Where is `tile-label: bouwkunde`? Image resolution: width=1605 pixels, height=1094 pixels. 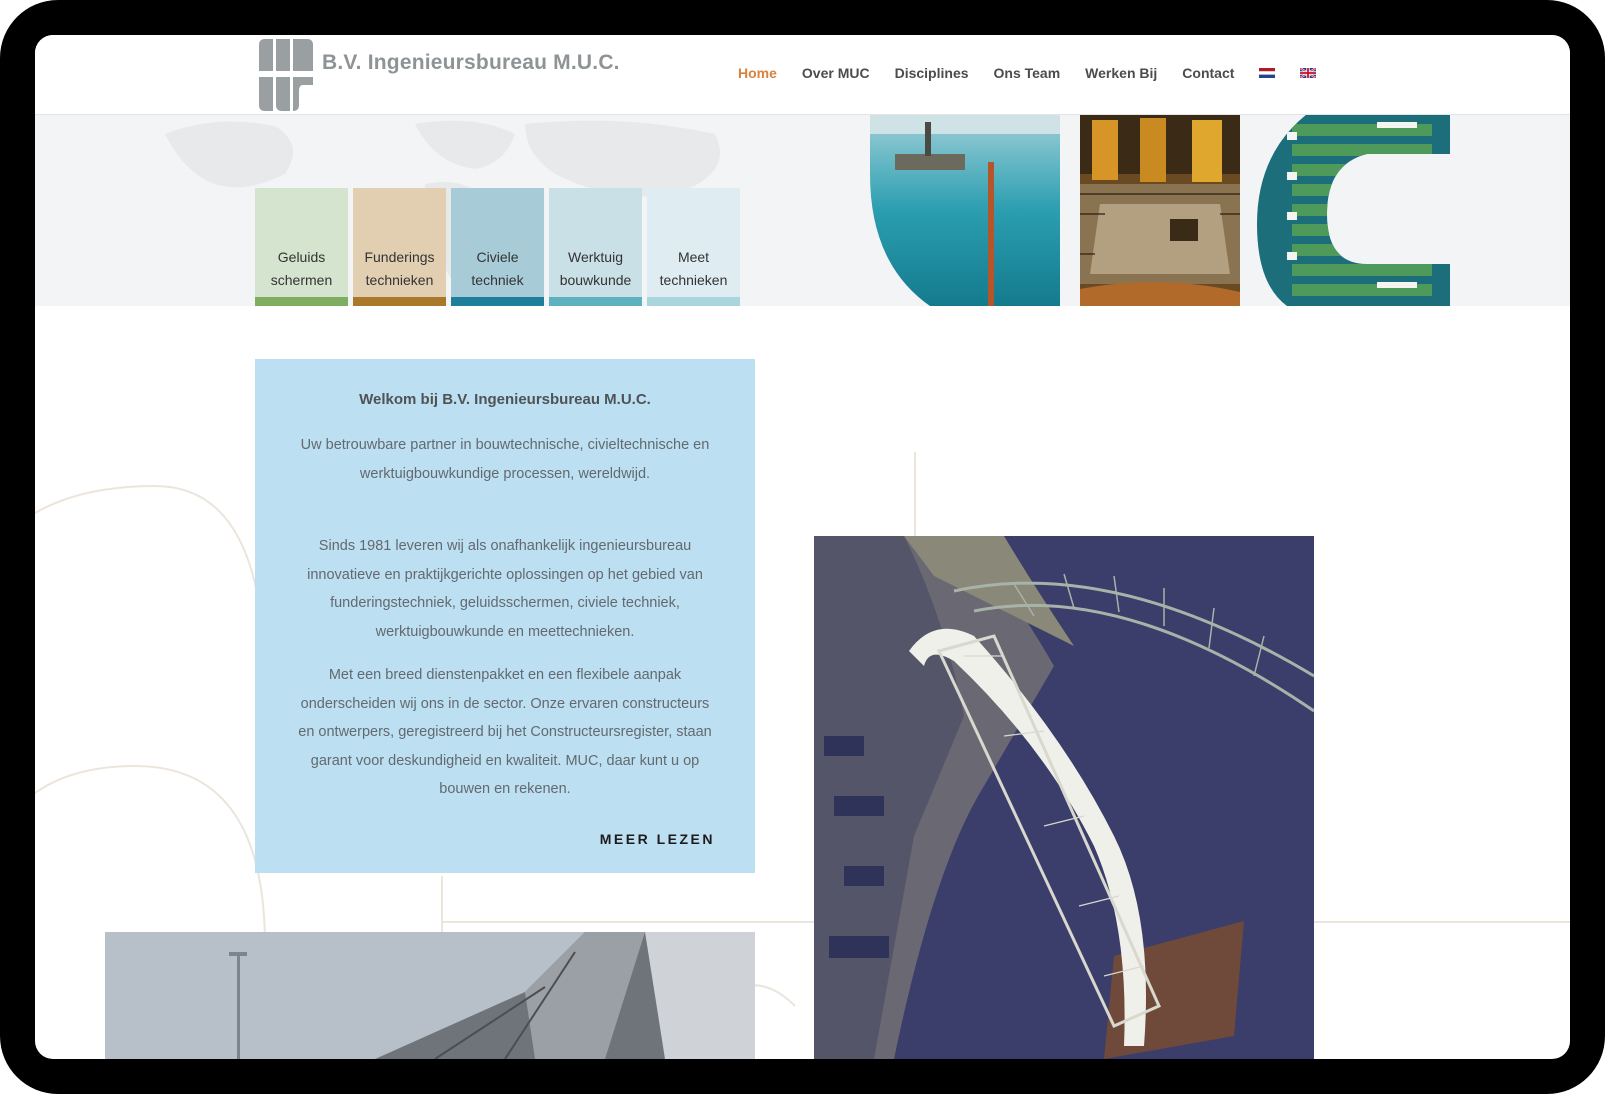
tile-label: bouwkunde is located at coordinates (595, 280).